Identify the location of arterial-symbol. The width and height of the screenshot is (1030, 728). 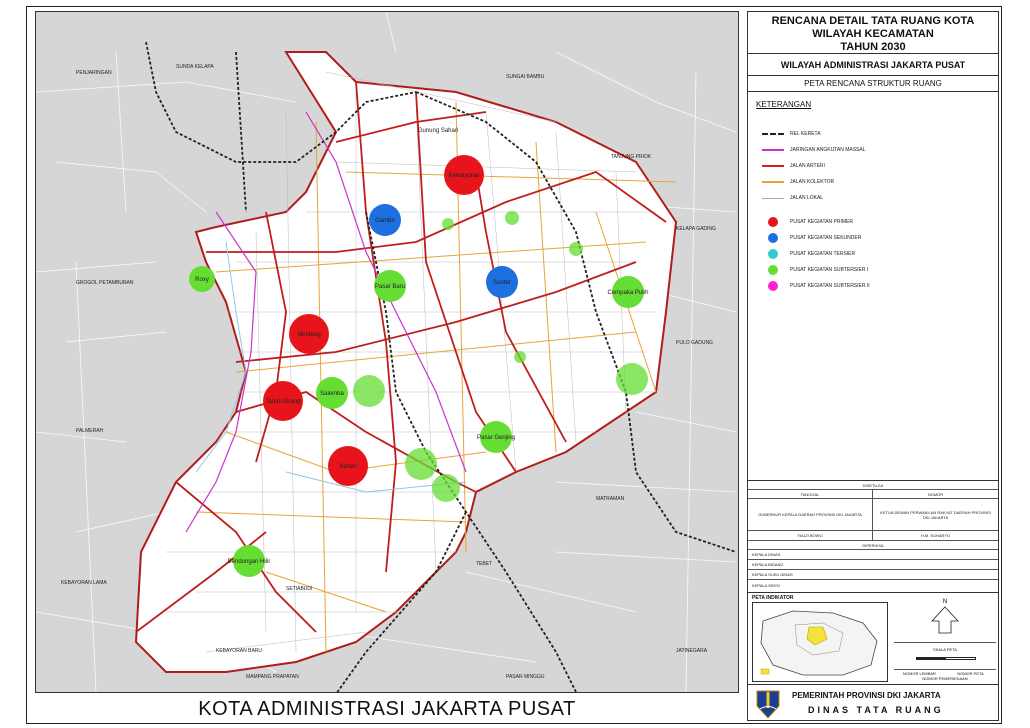
(773, 166).